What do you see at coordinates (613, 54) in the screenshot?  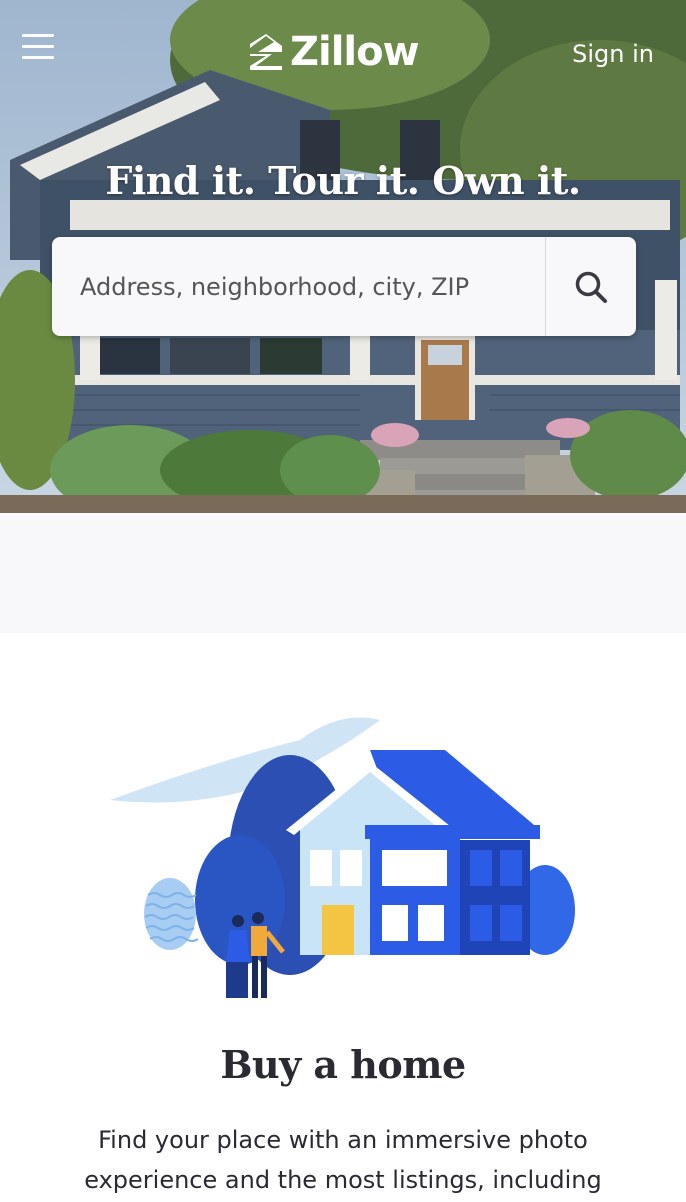 I see `sign-in-link: Sign in` at bounding box center [613, 54].